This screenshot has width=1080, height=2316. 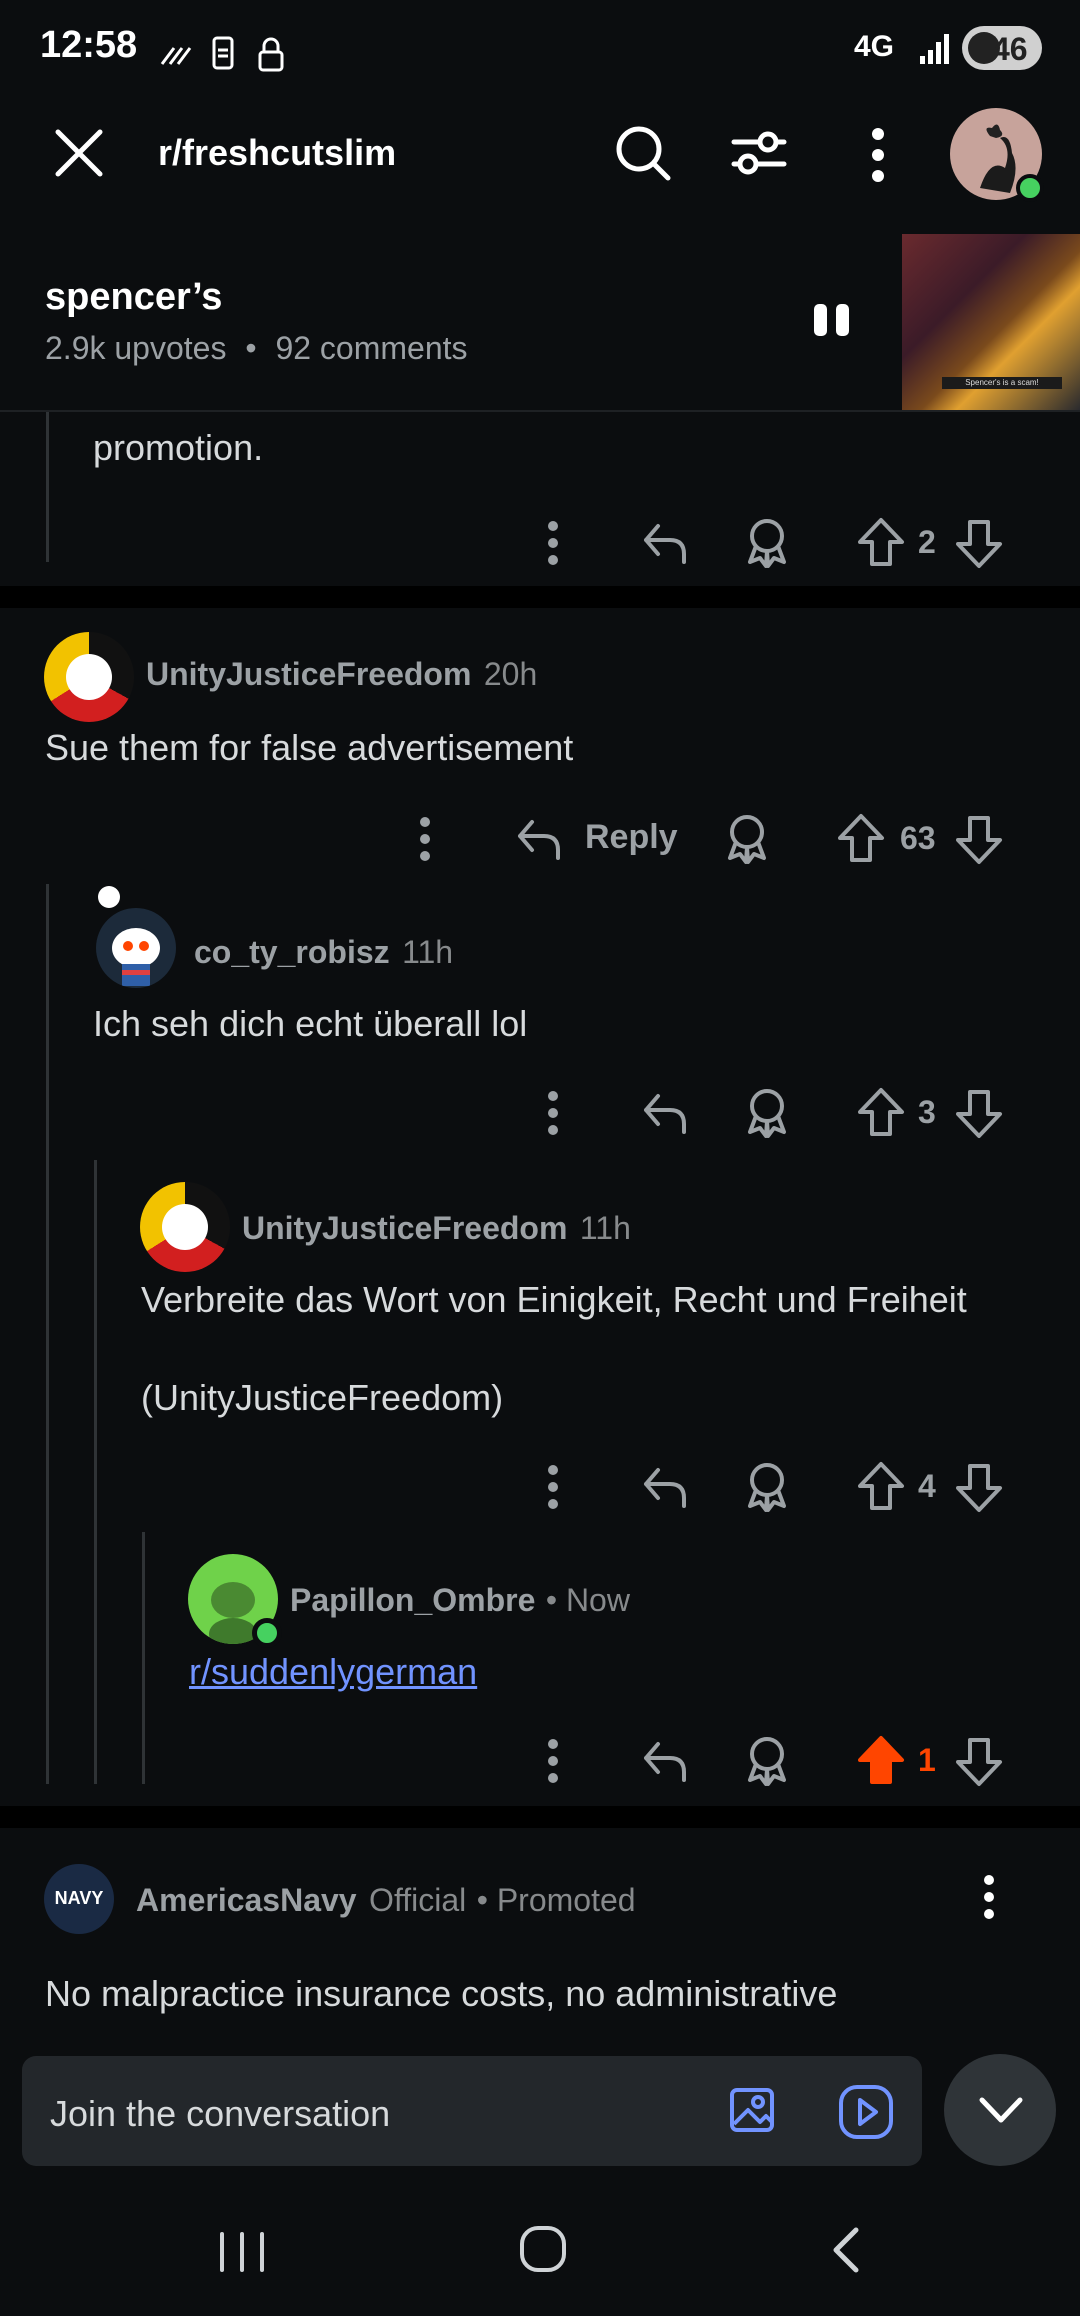 I want to click on battery-icon: 46, so click(x=1002, y=48).